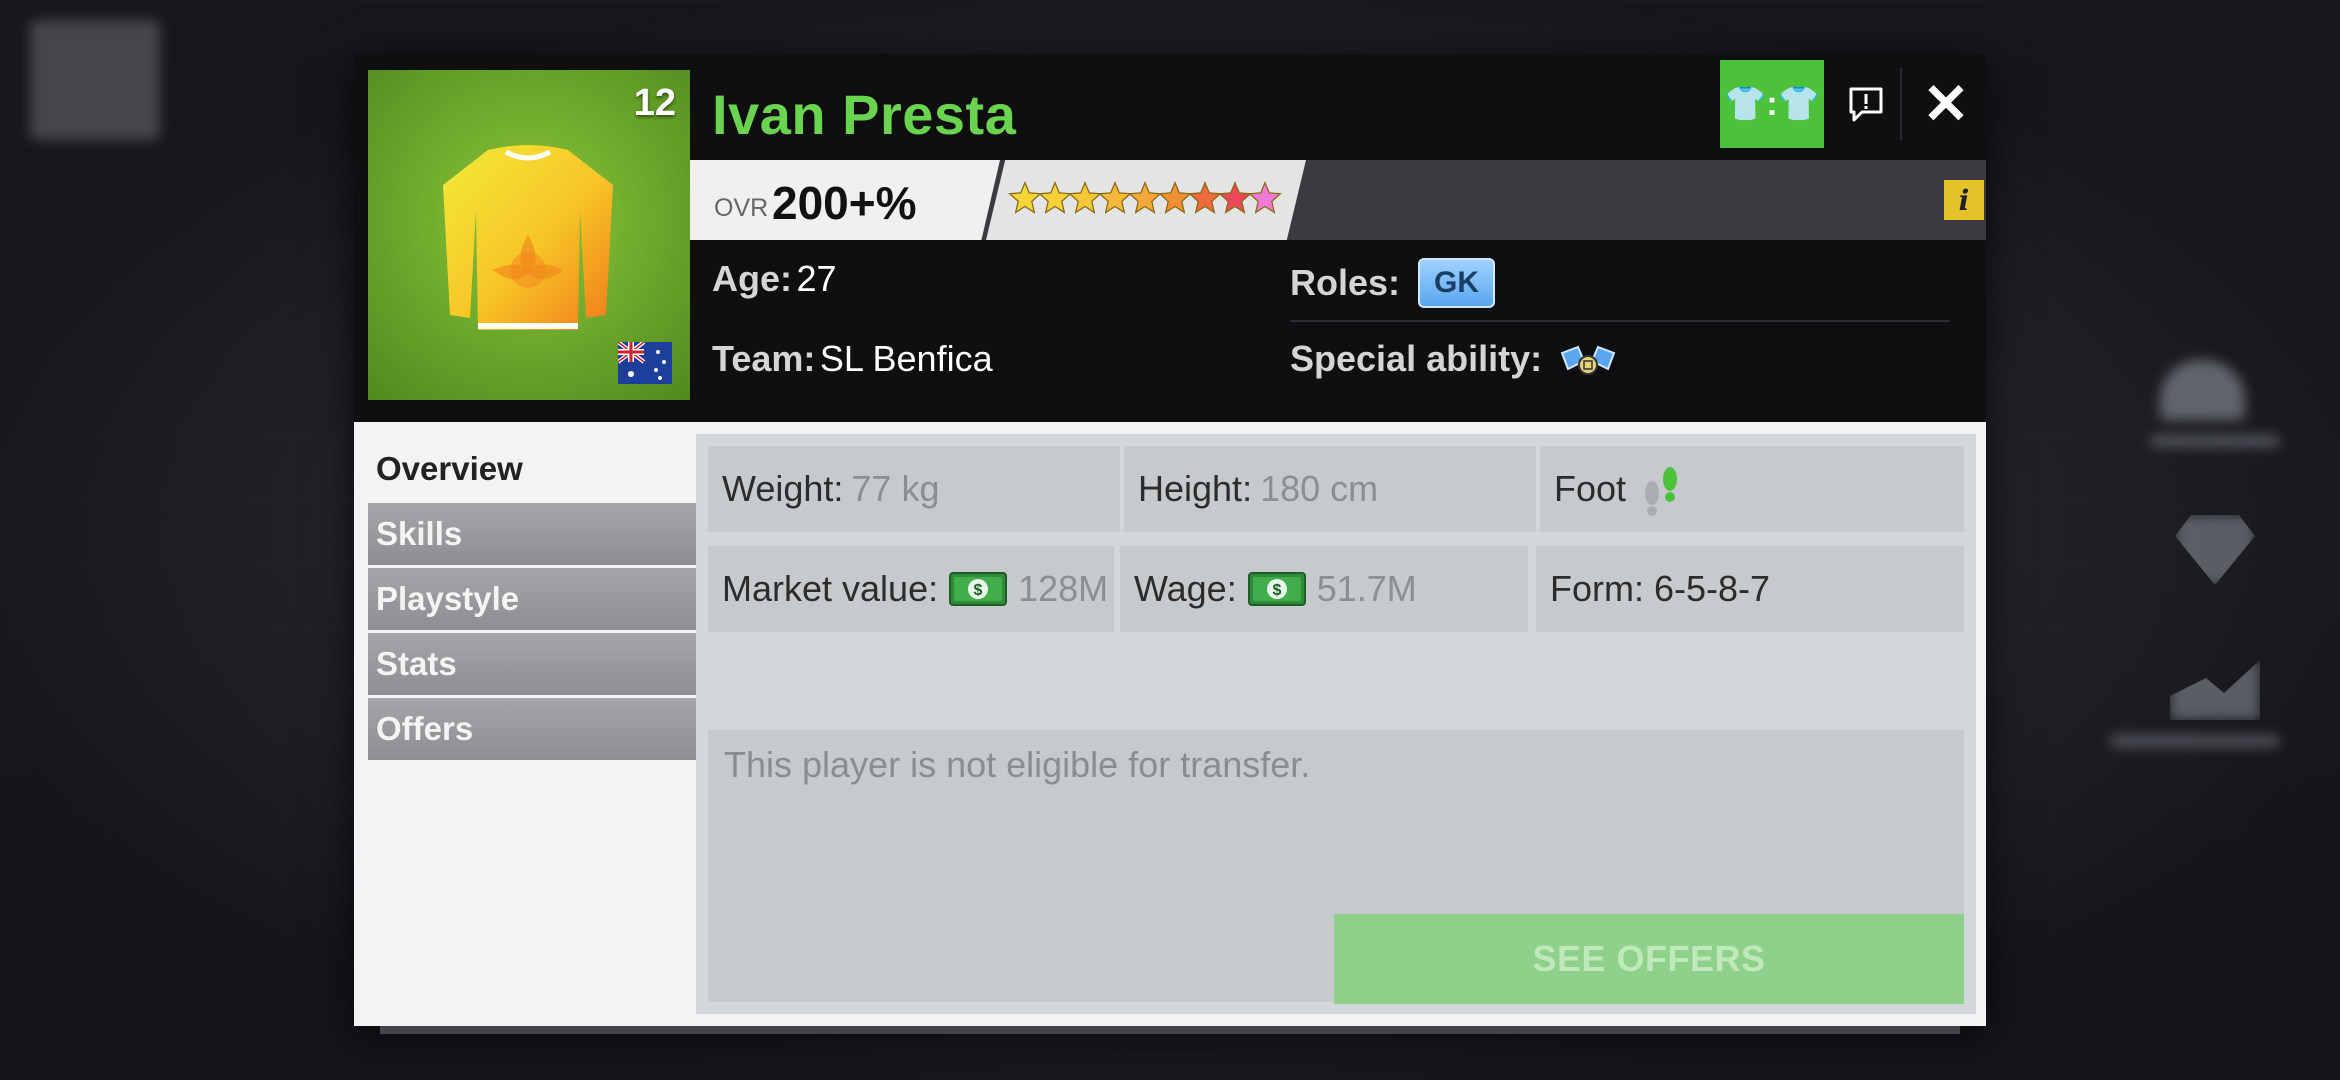 The image size is (2340, 1080). I want to click on compare-players-button: 👕:👕, so click(1772, 104).